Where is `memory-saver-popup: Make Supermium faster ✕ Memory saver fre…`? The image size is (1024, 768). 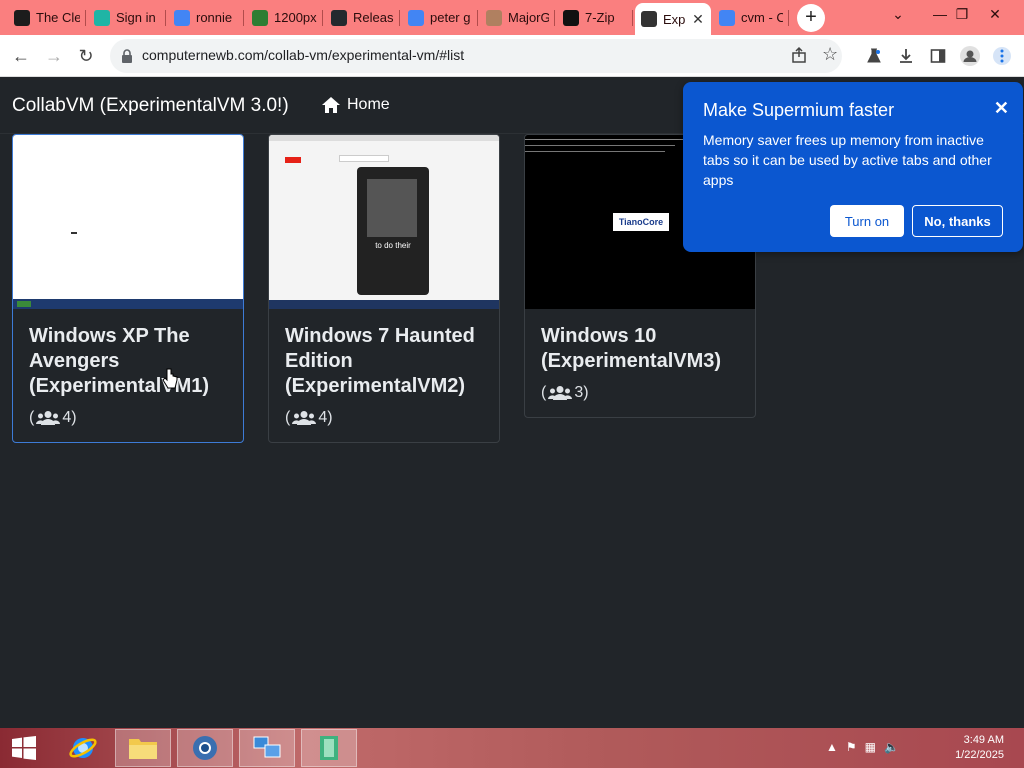
memory-saver-popup: Make Supermium faster ✕ Memory saver fre… is located at coordinates (853, 167).